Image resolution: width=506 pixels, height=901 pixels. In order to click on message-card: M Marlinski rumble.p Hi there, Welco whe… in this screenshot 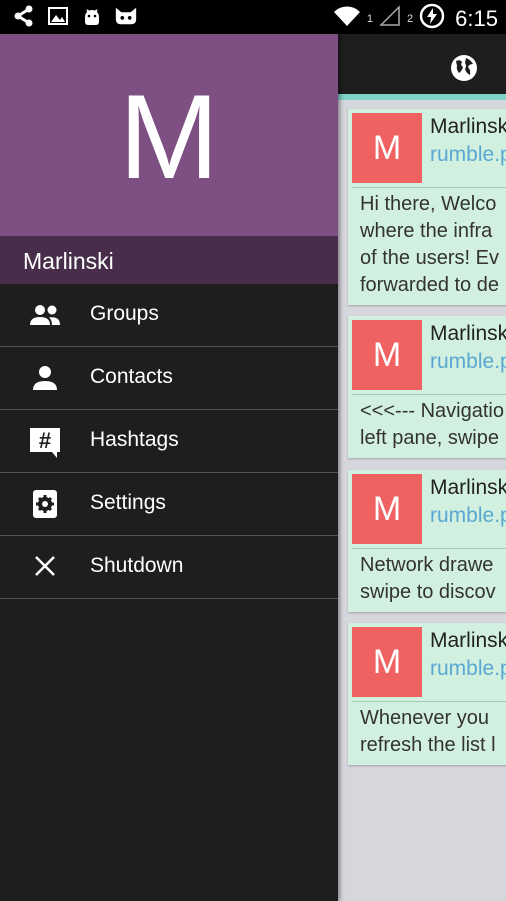, I will do `click(427, 207)`.